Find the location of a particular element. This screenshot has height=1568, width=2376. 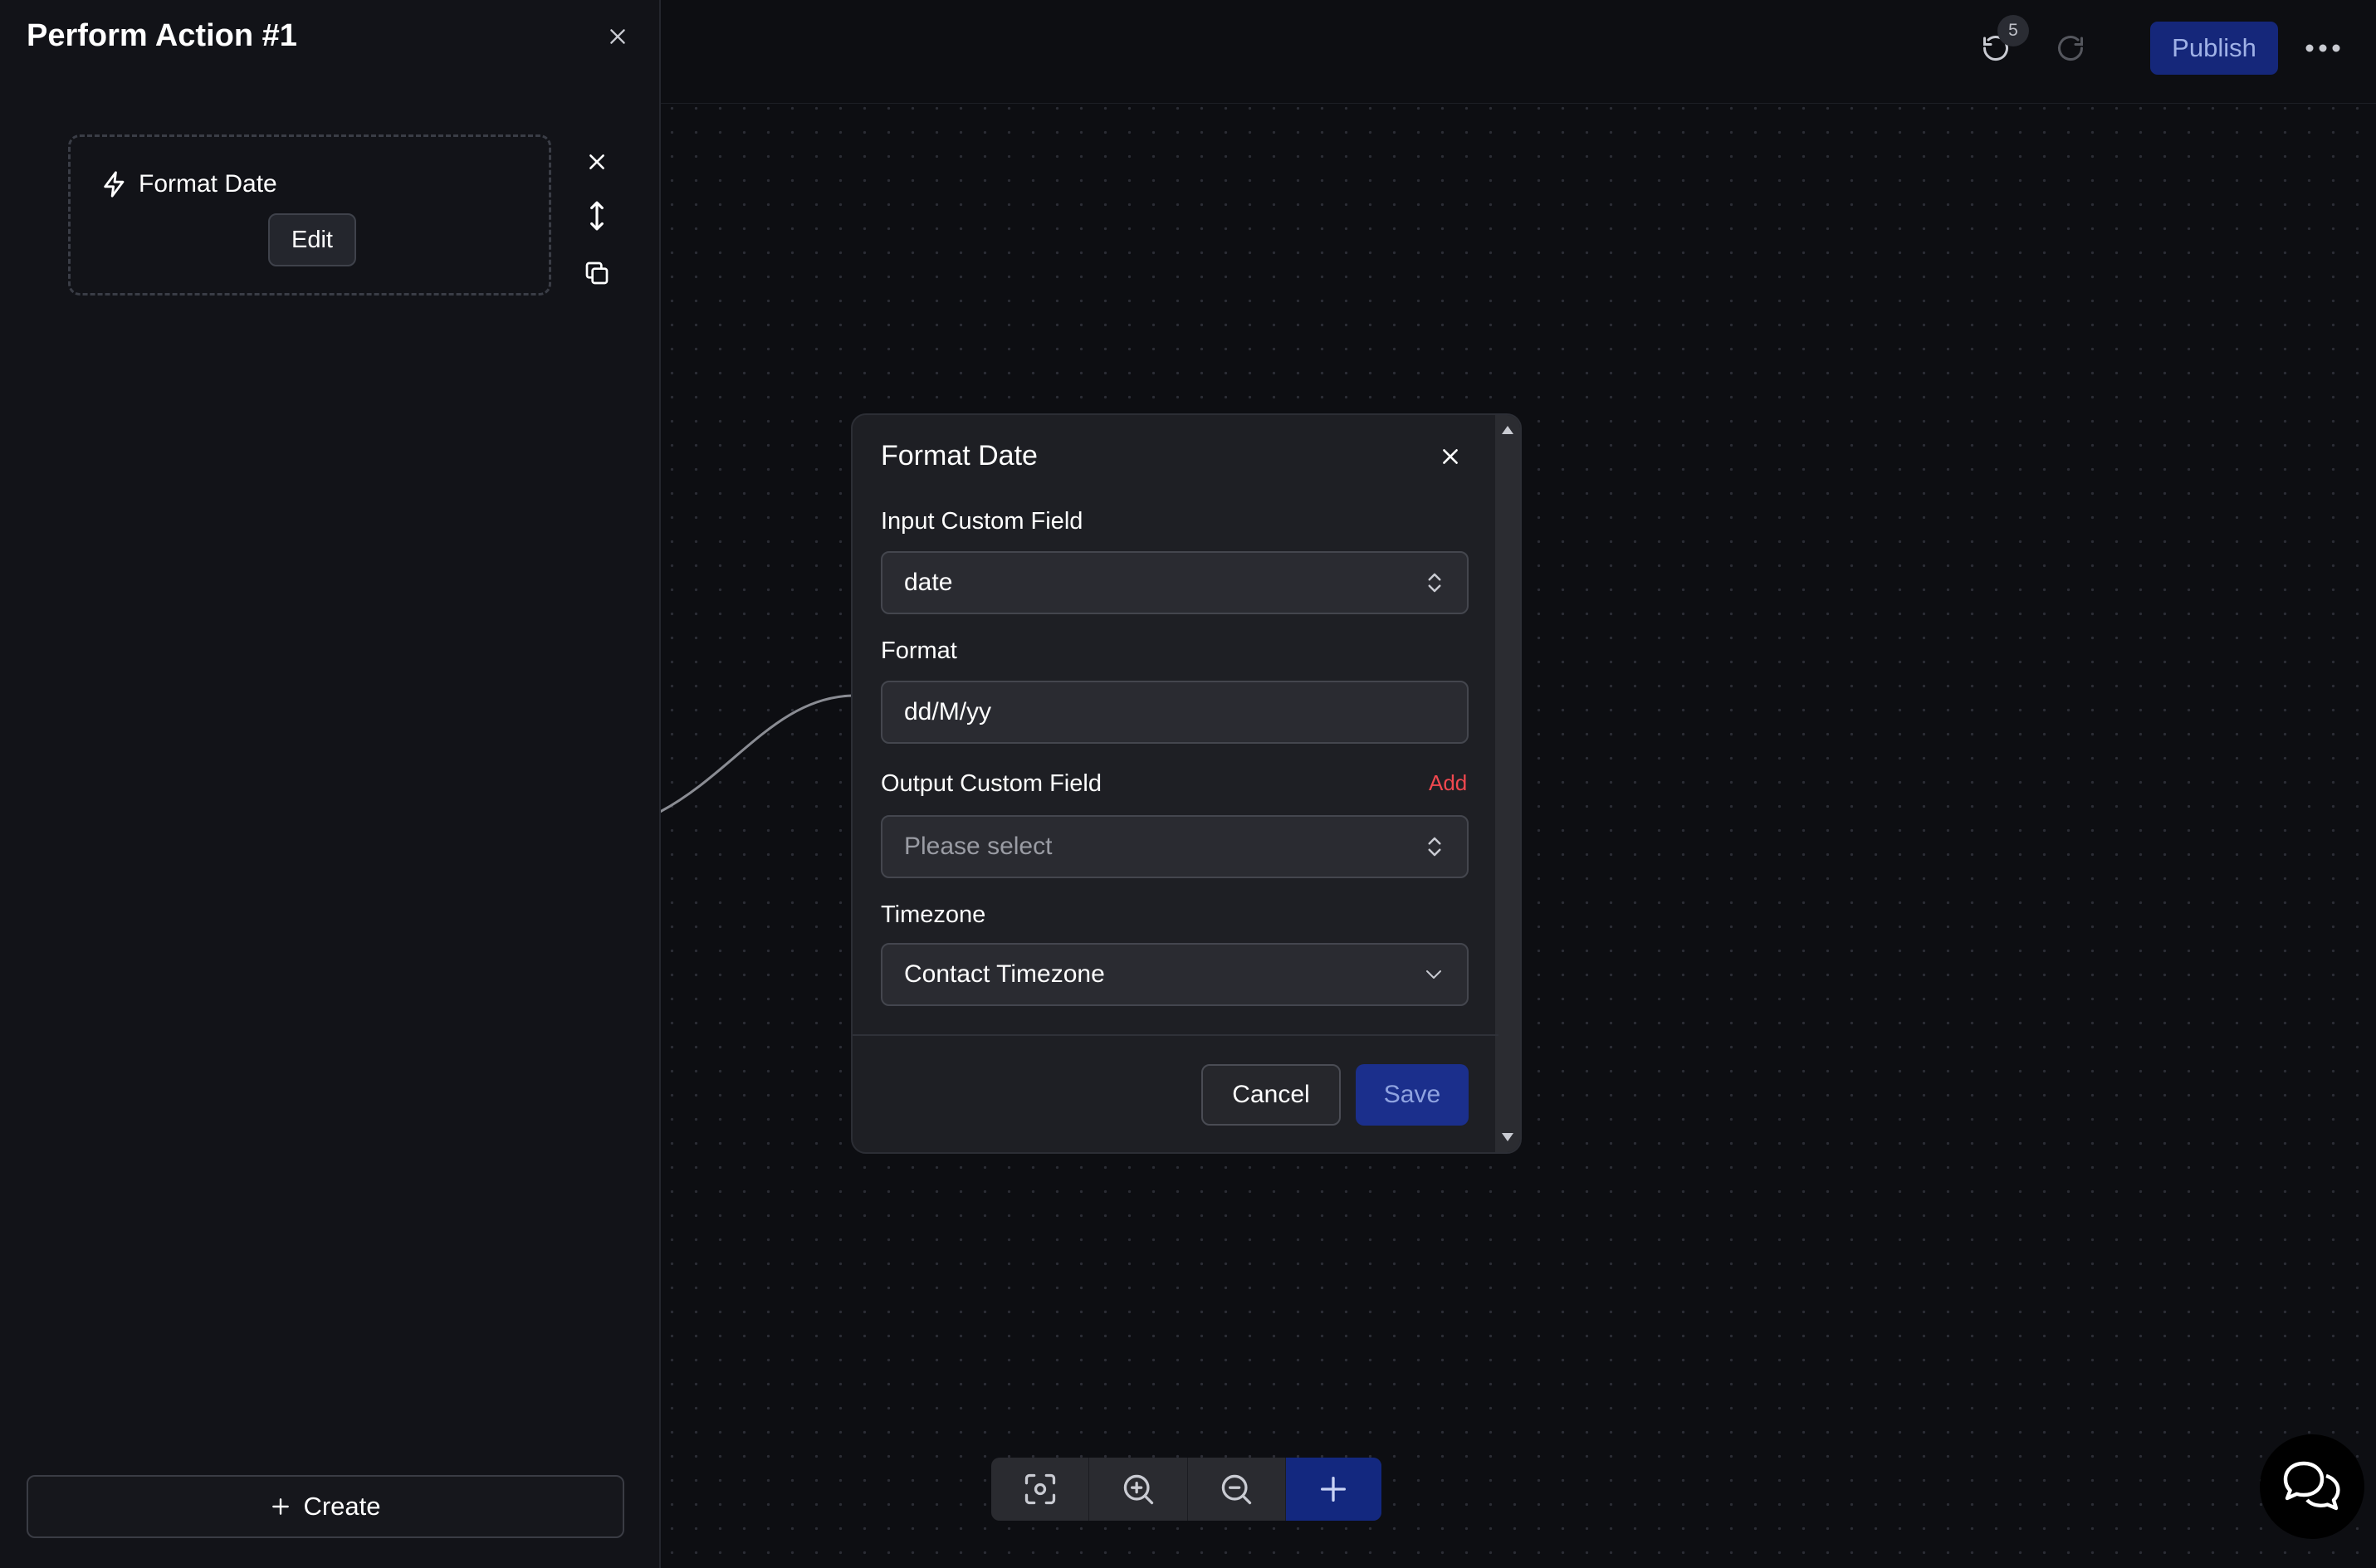

zoom-out-button is located at coordinates (1237, 1490).